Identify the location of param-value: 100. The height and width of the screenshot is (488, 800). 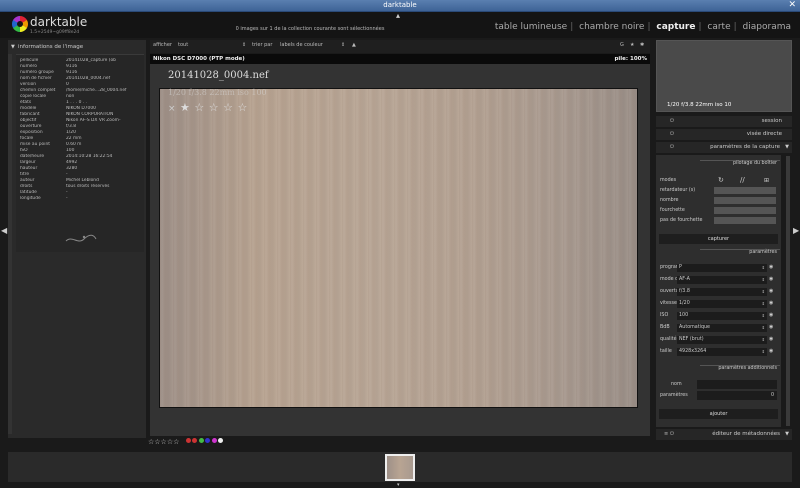
(684, 315).